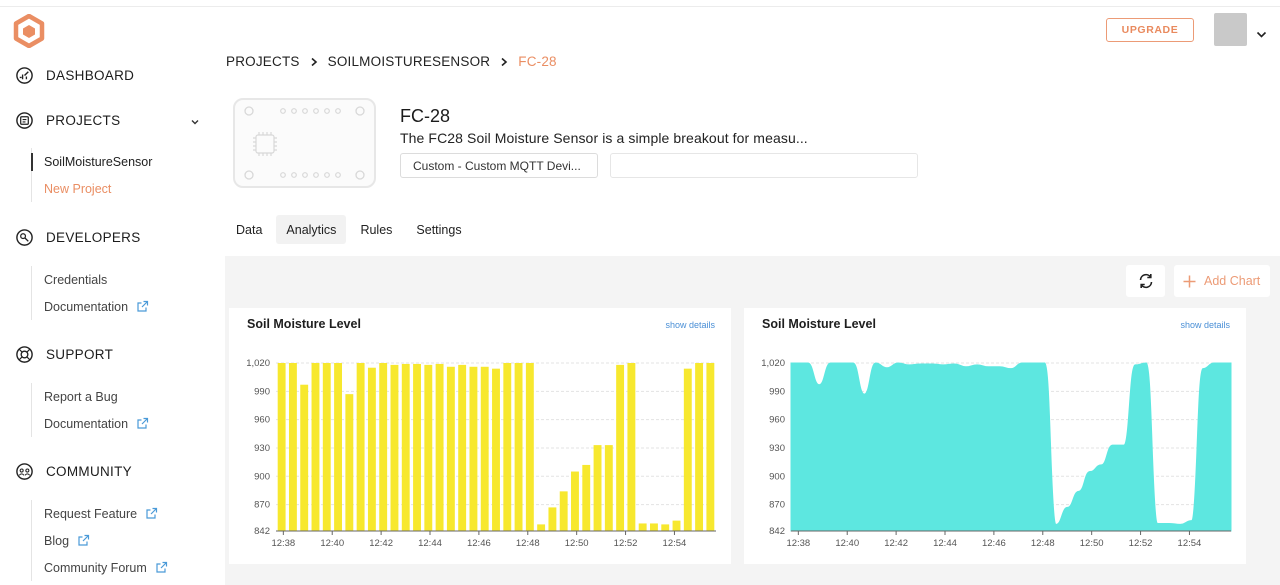  Describe the element at coordinates (438, 229) in the screenshot. I see `tab-settings: Settings` at that location.